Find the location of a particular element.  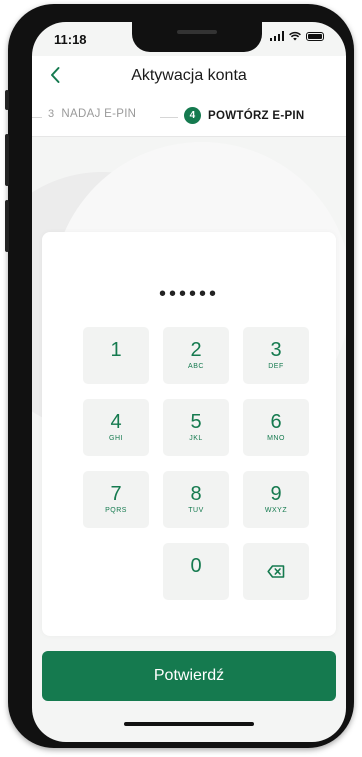

key-digit: 1 is located at coordinates (116, 350).